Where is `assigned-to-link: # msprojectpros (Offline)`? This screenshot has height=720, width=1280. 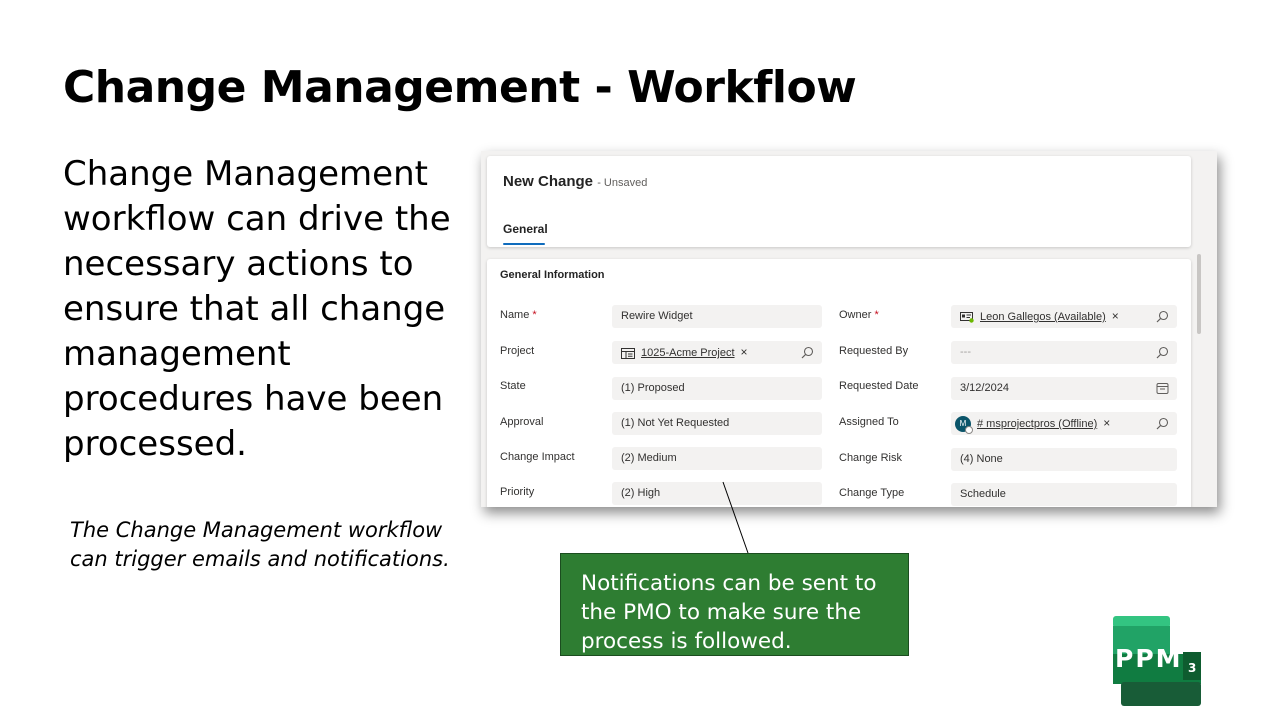
assigned-to-link: # msprojectpros (Offline) is located at coordinates (1037, 424).